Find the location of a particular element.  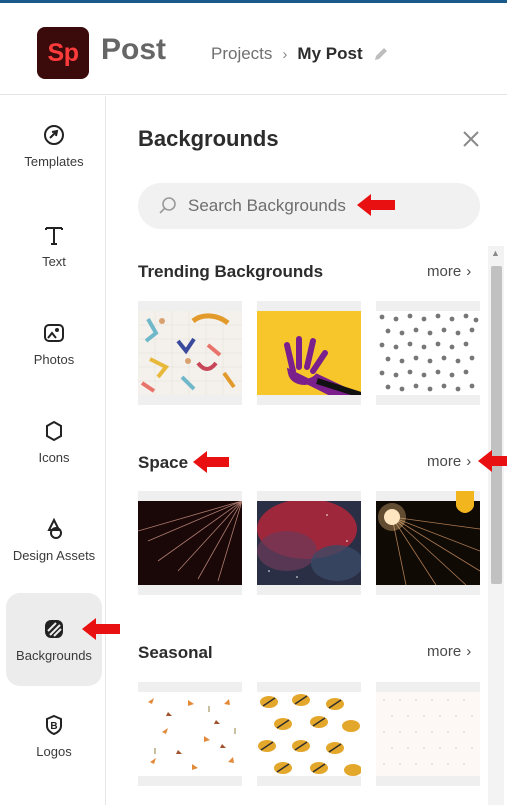

background-thumb-light-dots is located at coordinates (428, 734).